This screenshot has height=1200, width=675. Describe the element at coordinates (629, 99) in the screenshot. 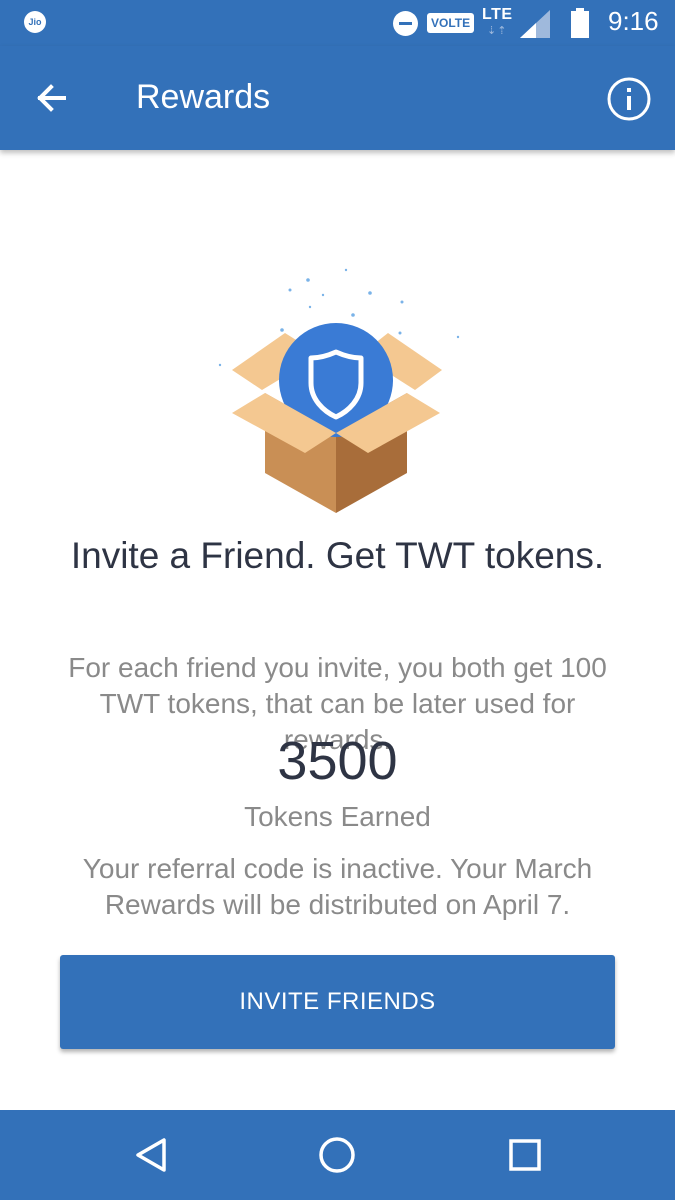

I see `info-icon` at that location.